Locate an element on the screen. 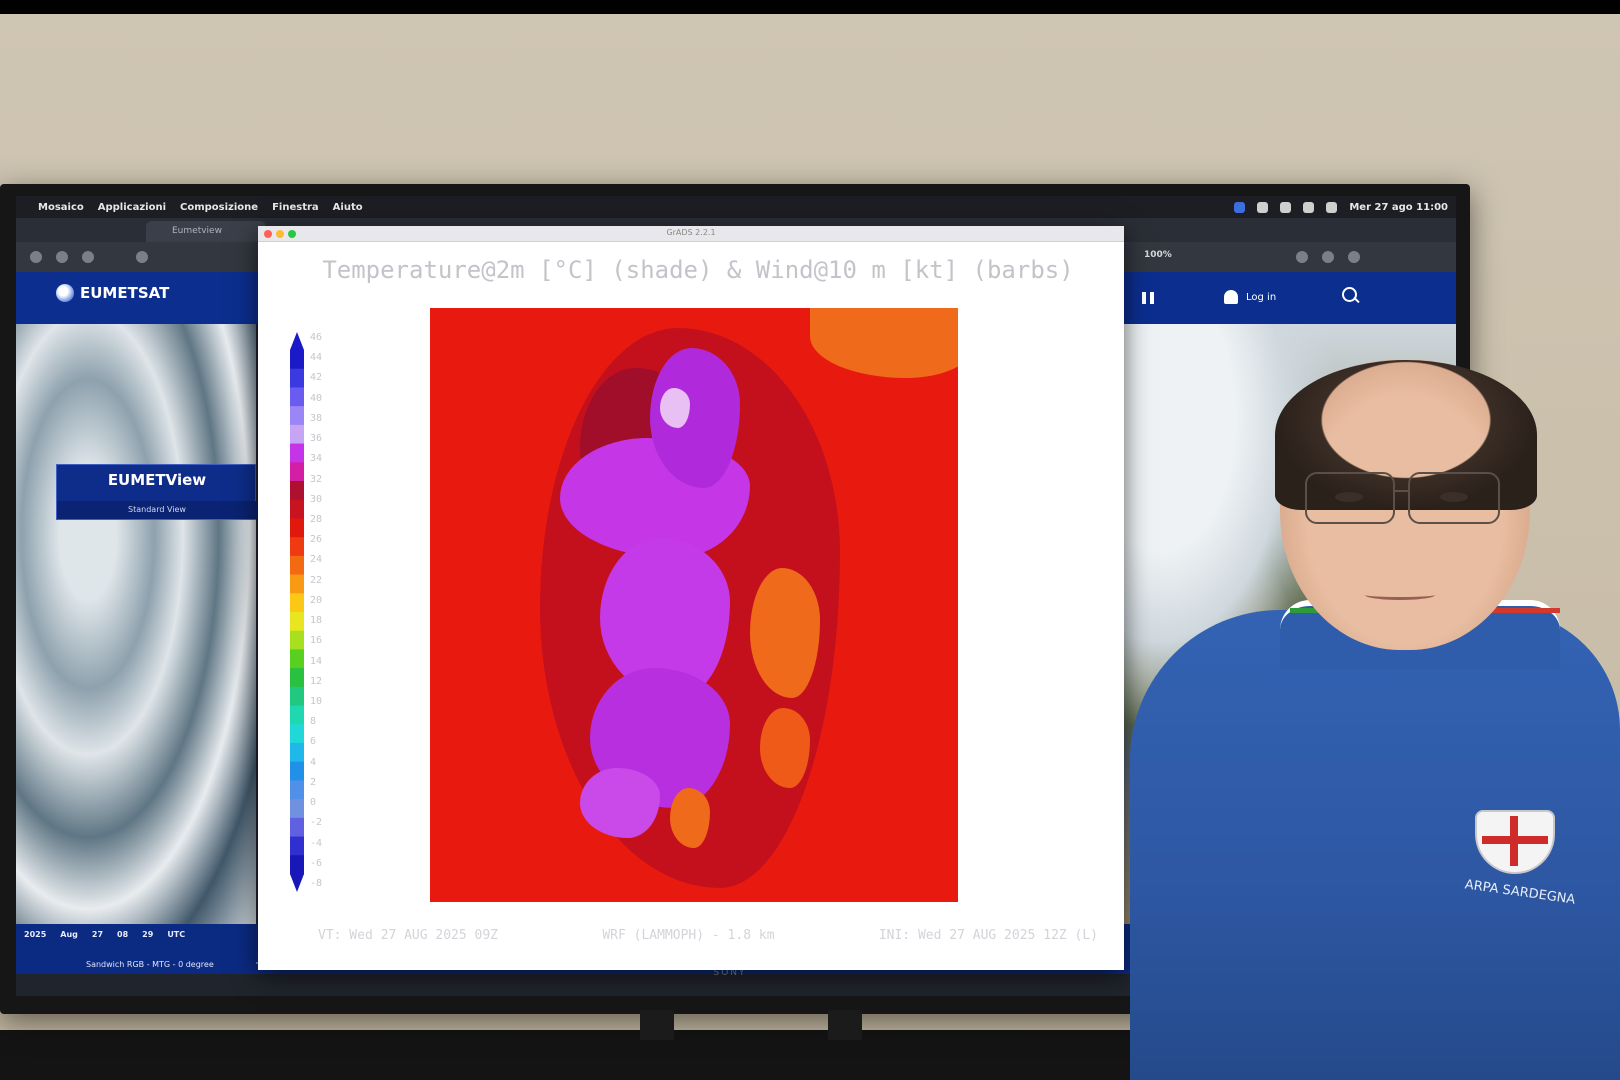 The height and width of the screenshot is (1080, 1620). grid-icon is located at coordinates (1148, 298).